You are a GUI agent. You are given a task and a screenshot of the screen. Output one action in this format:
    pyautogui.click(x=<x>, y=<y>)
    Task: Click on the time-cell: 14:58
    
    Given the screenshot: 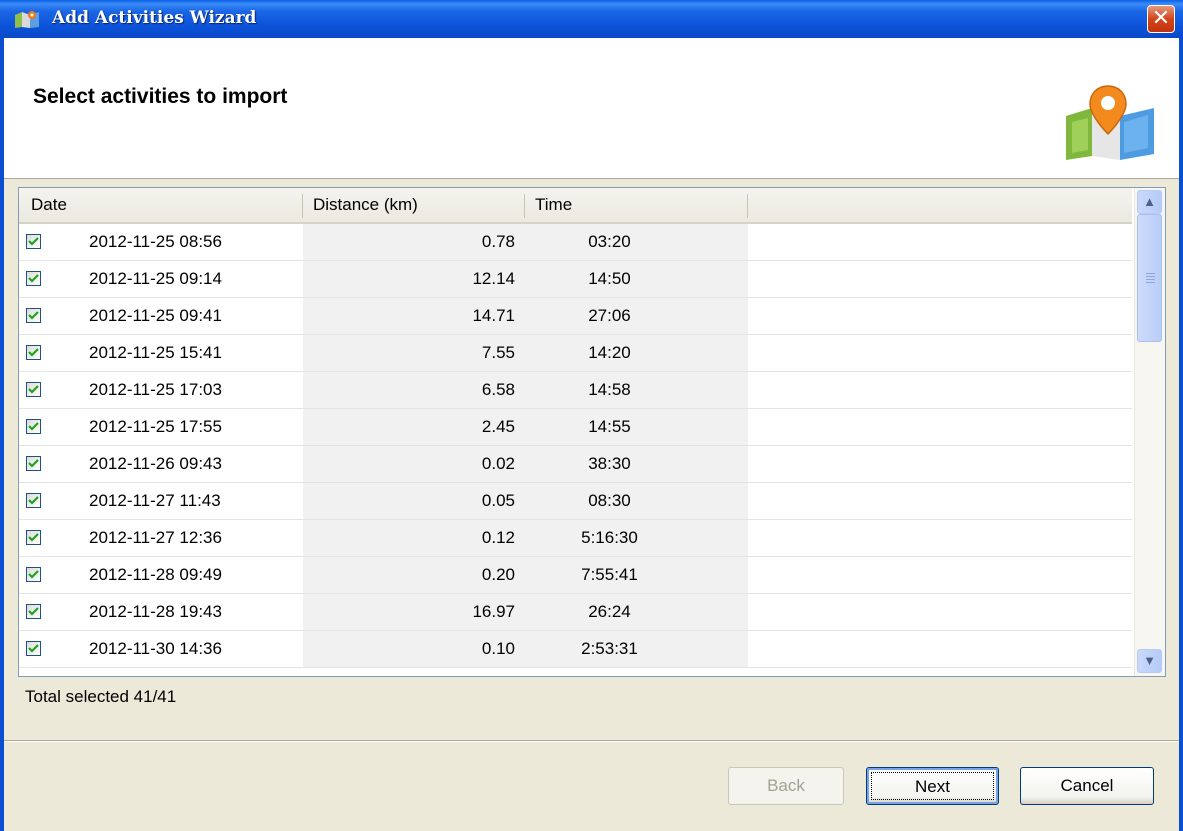 What is the action you would take?
    pyautogui.click(x=636, y=390)
    